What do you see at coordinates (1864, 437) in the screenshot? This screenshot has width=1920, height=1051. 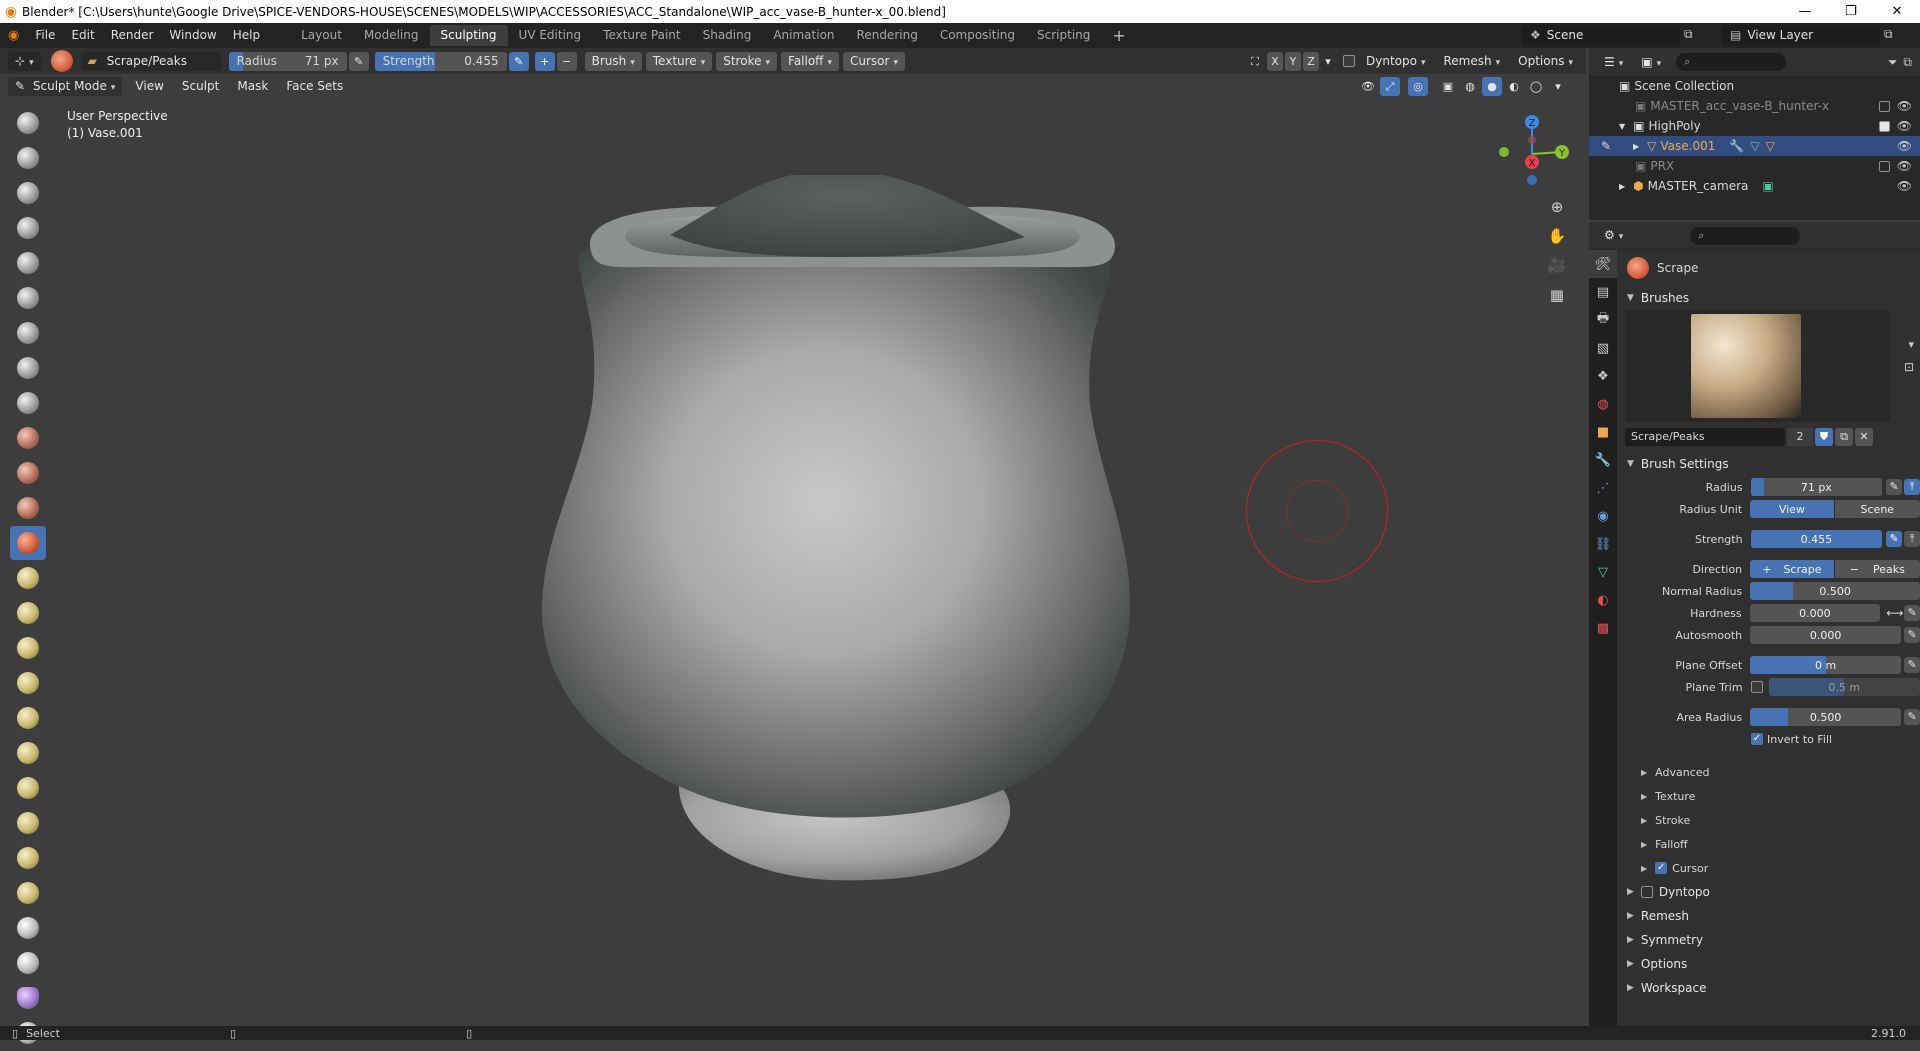 I see `unlink-brush-icon: ✕` at bounding box center [1864, 437].